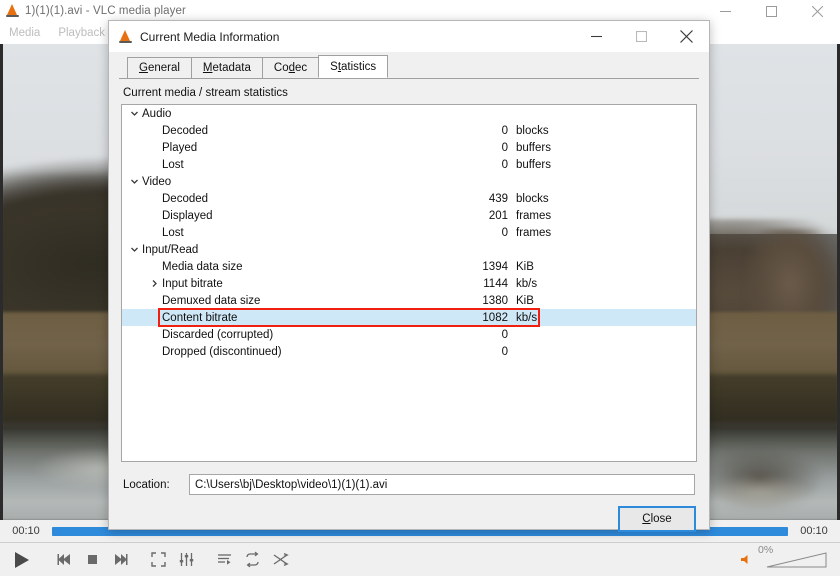  I want to click on dialog-title: Current Media Information, so click(210, 36).